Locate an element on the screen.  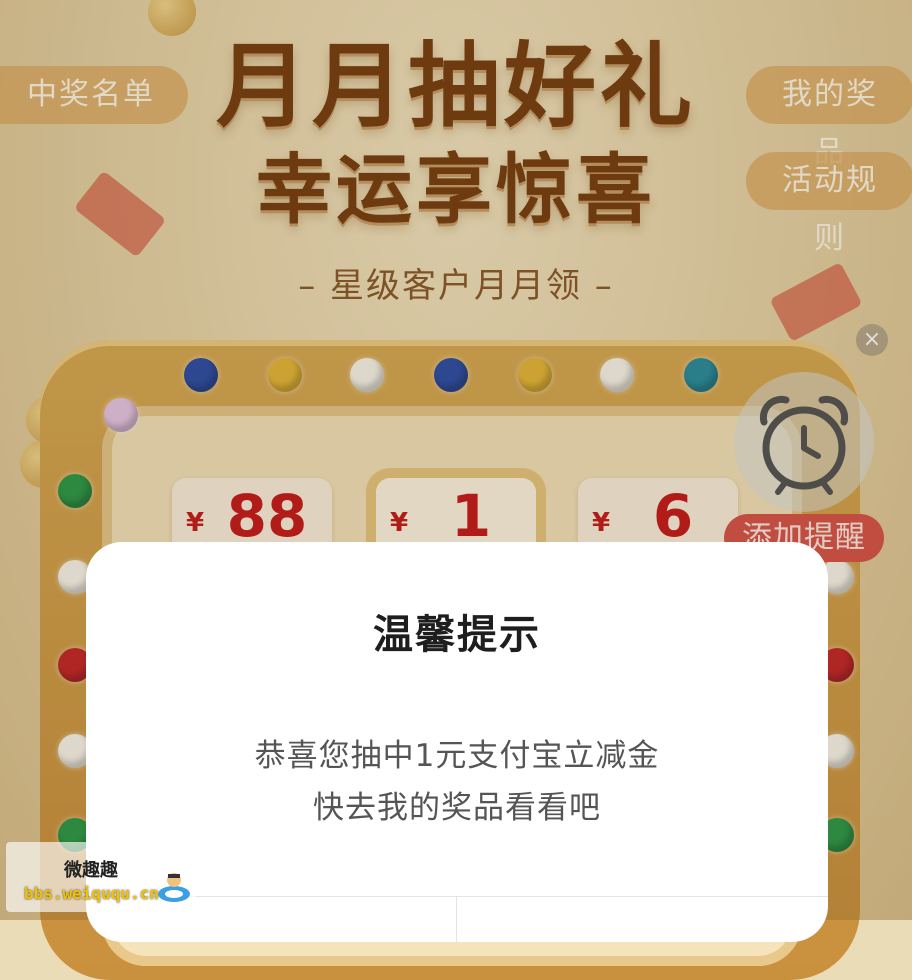
dialog-button-divider is located at coordinates (456, 919).